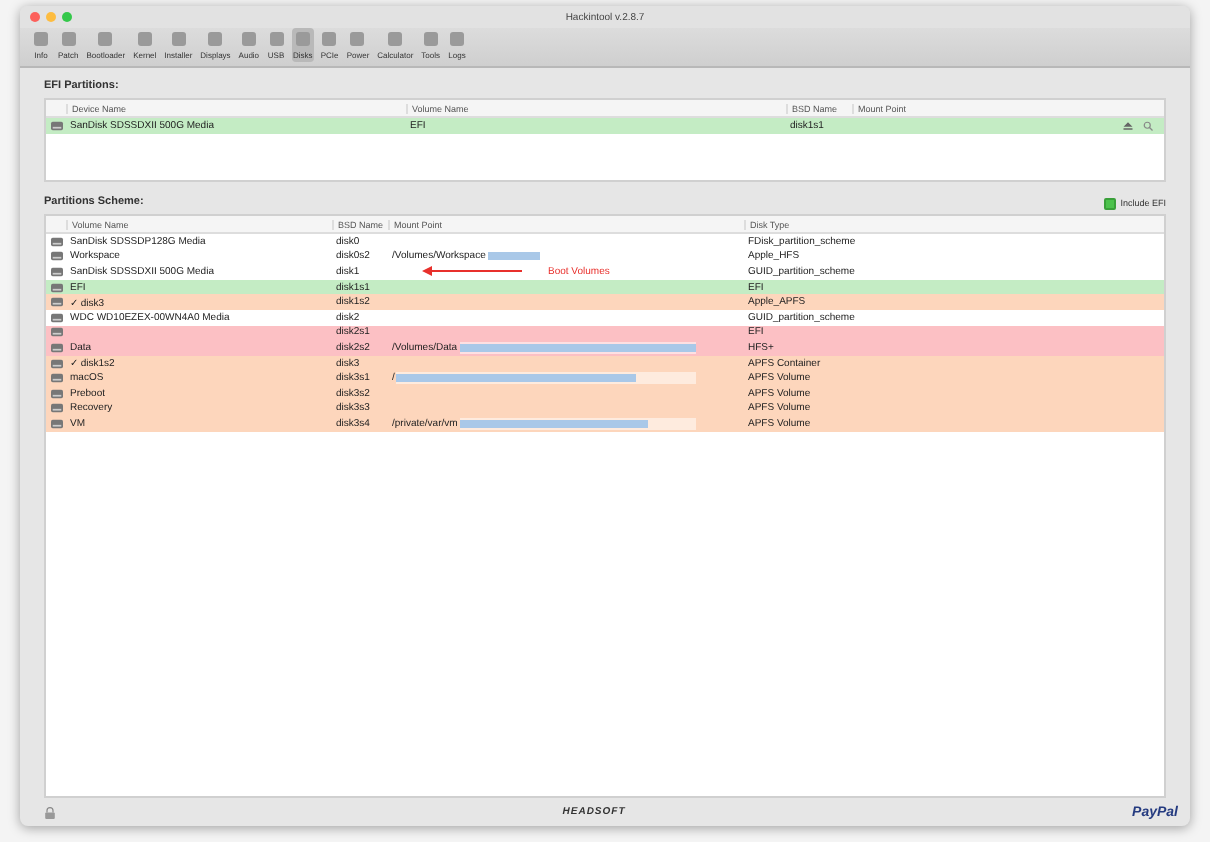 The width and height of the screenshot is (1210, 842). I want to click on close-button, so click(35, 17).